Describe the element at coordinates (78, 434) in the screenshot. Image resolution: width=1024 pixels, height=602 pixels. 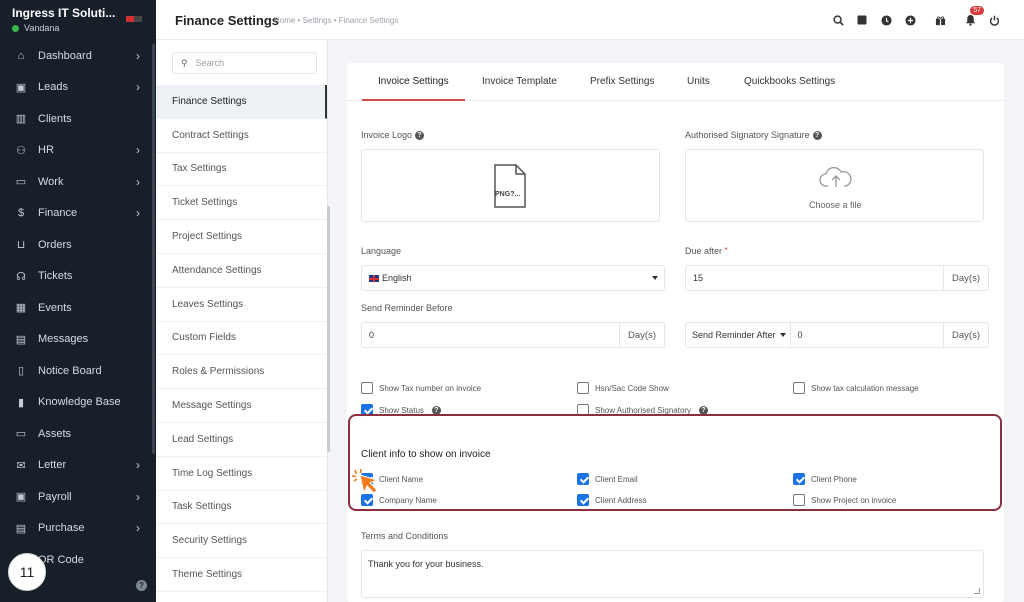
I see `sidebar-item-assets: ▭ Assets` at that location.